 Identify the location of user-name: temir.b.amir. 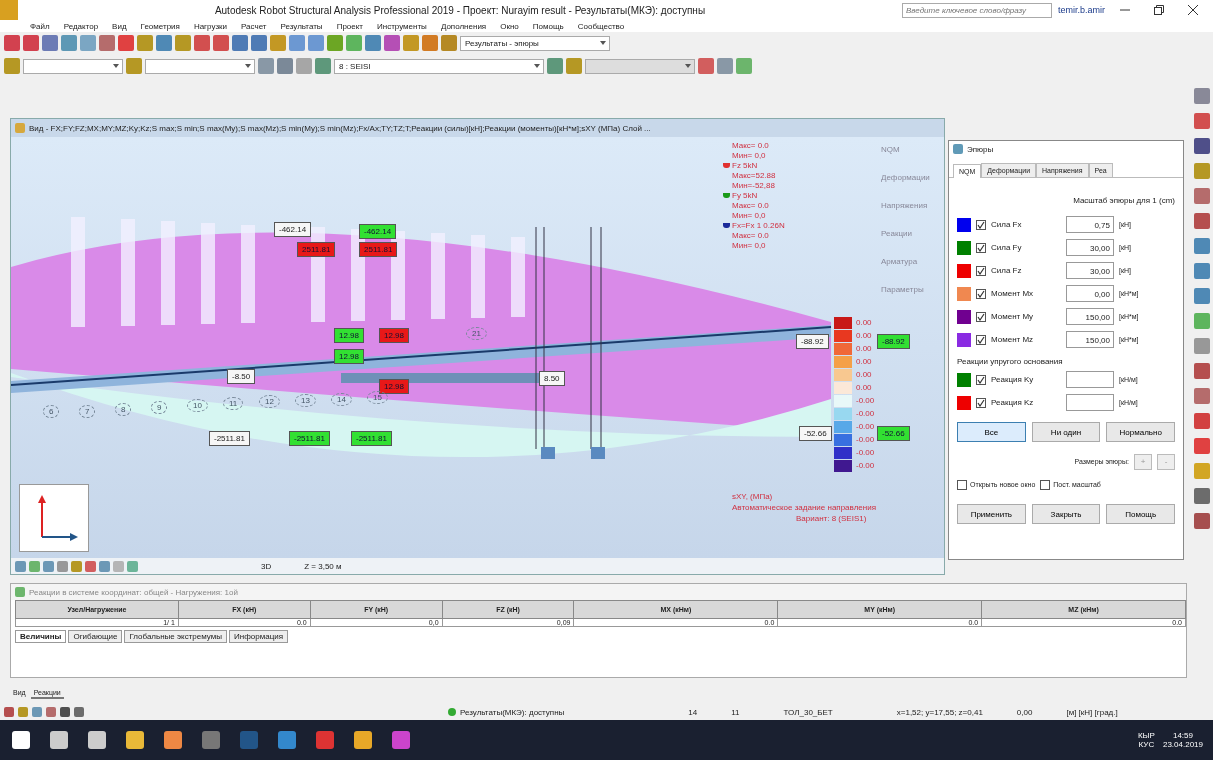
(1081, 10).